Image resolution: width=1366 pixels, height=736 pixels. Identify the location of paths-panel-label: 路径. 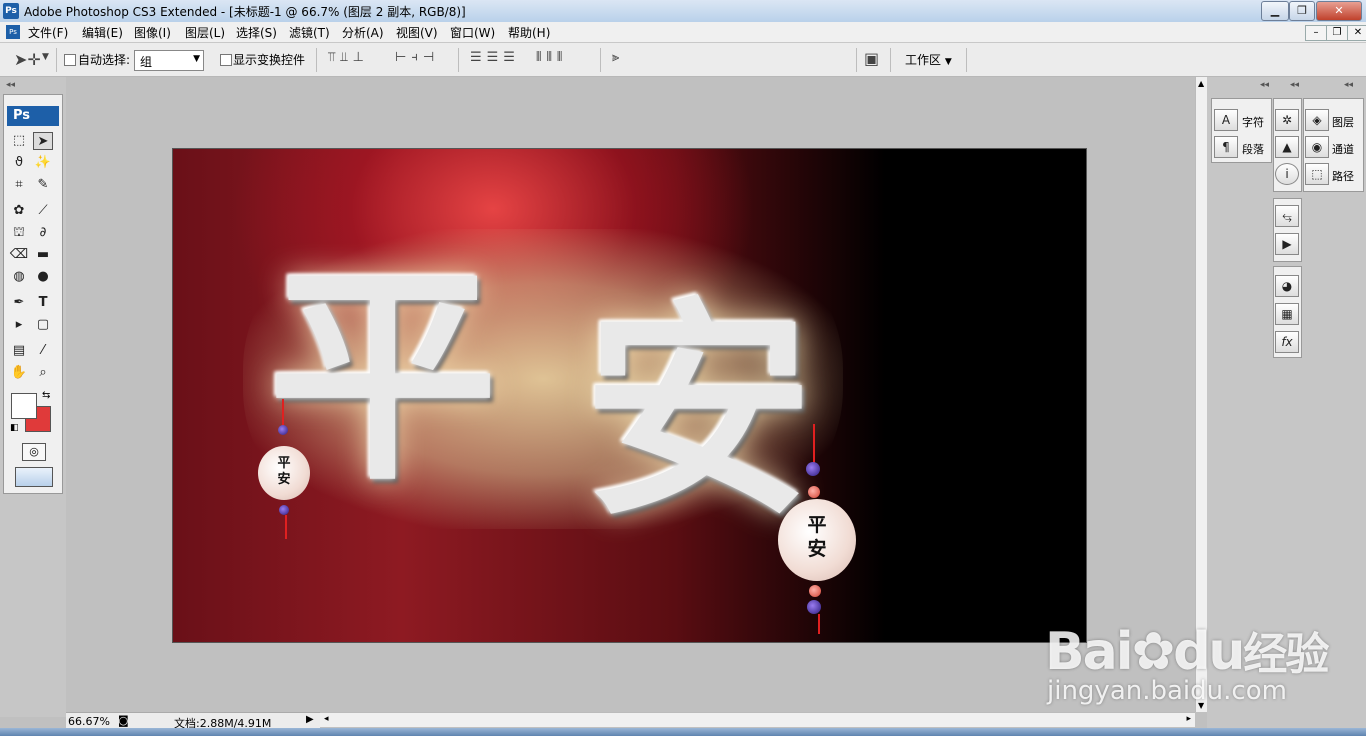
(1343, 176).